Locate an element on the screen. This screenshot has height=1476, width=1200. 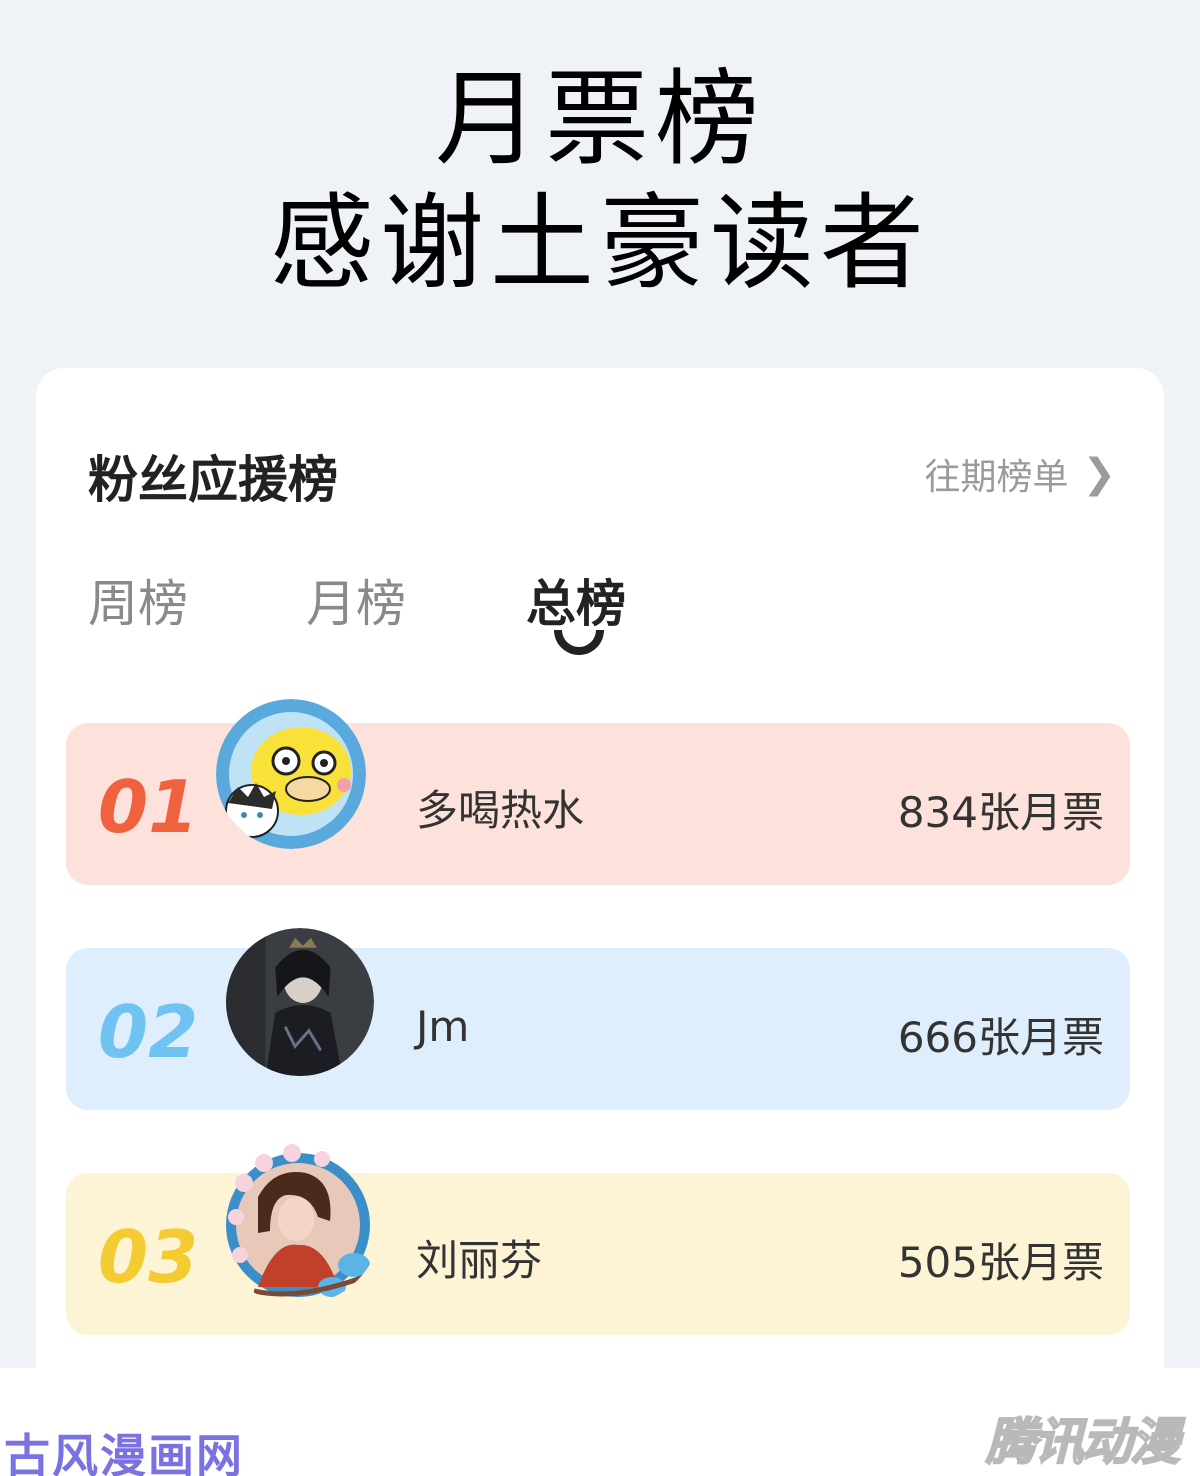
rank-number: 02 is located at coordinates (148, 1032).